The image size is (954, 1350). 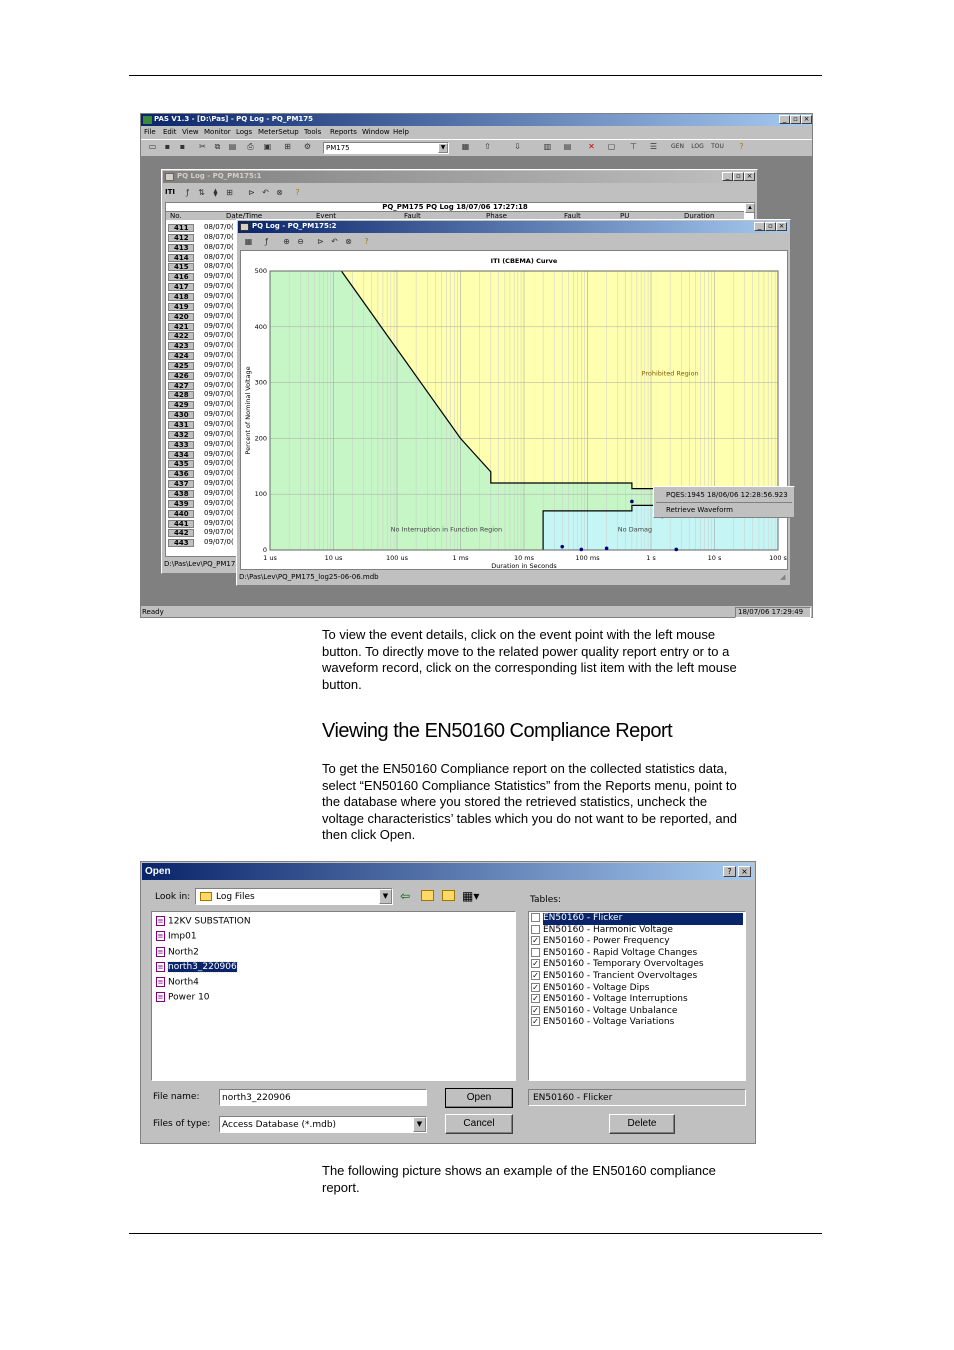 What do you see at coordinates (206, 533) in the screenshot?
I see `table-row: 442 09/07/0(` at bounding box center [206, 533].